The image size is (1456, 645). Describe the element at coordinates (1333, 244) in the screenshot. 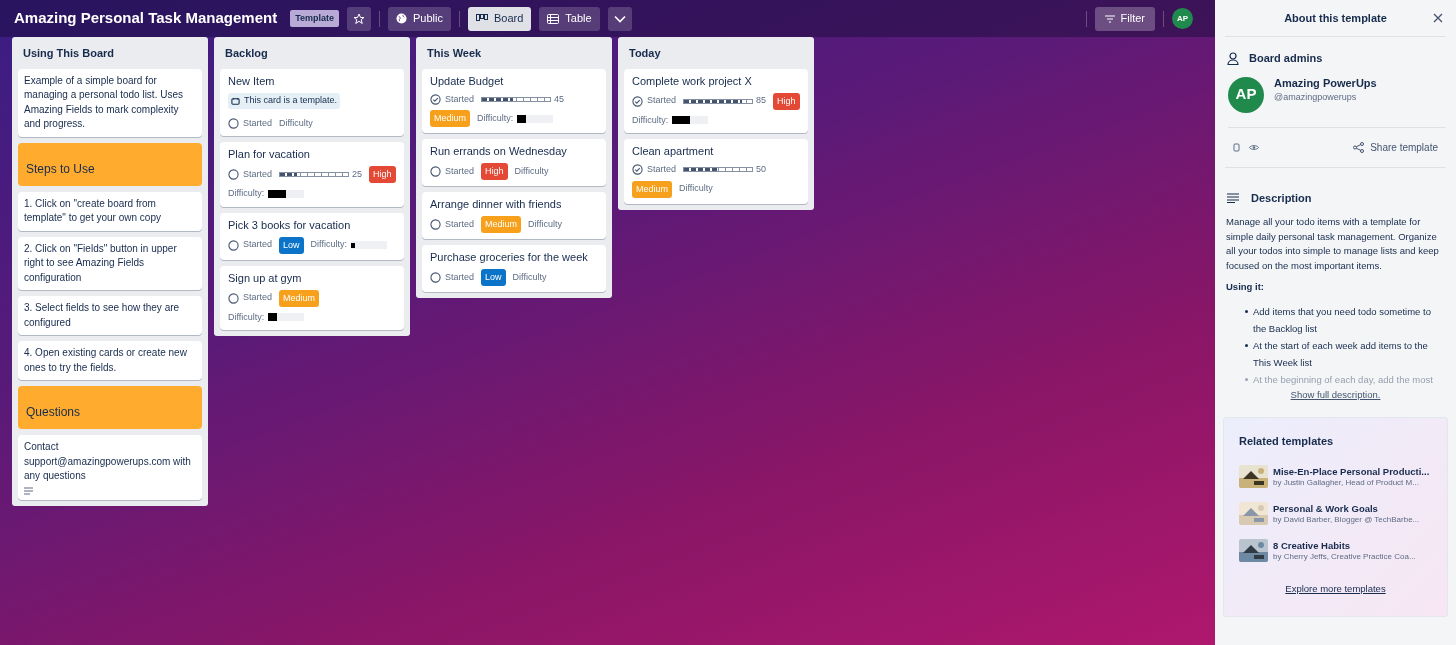

I see `description-text: Manage all your todo items with a template for simple daily personal task management. Organize all your todos into simple to manage lists and keep focused on the most important items.` at that location.